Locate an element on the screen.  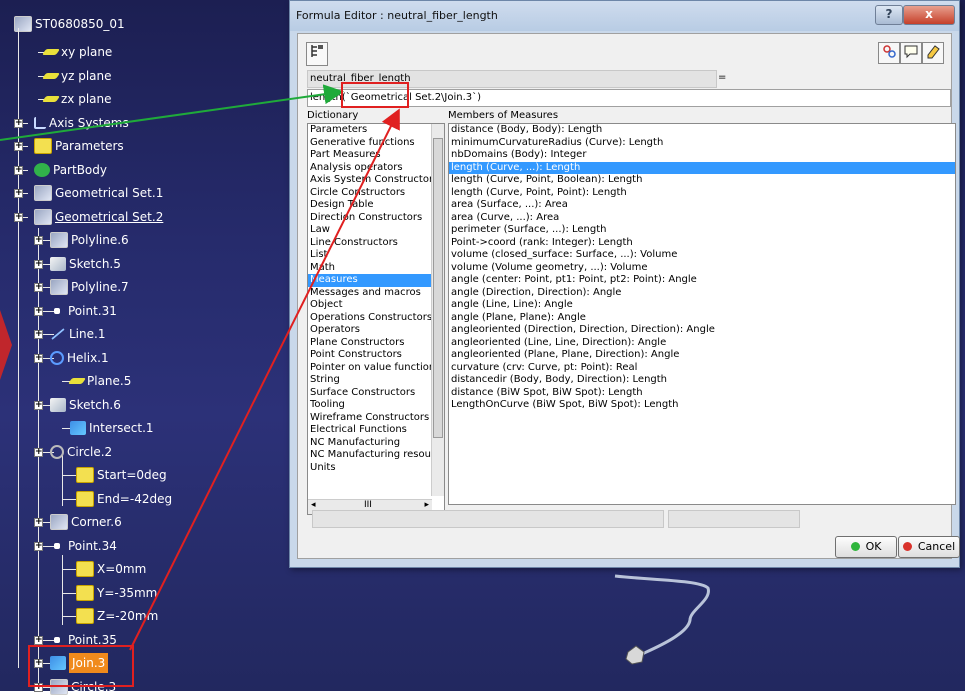
3d-geometry is located at coordinates (662, 619).